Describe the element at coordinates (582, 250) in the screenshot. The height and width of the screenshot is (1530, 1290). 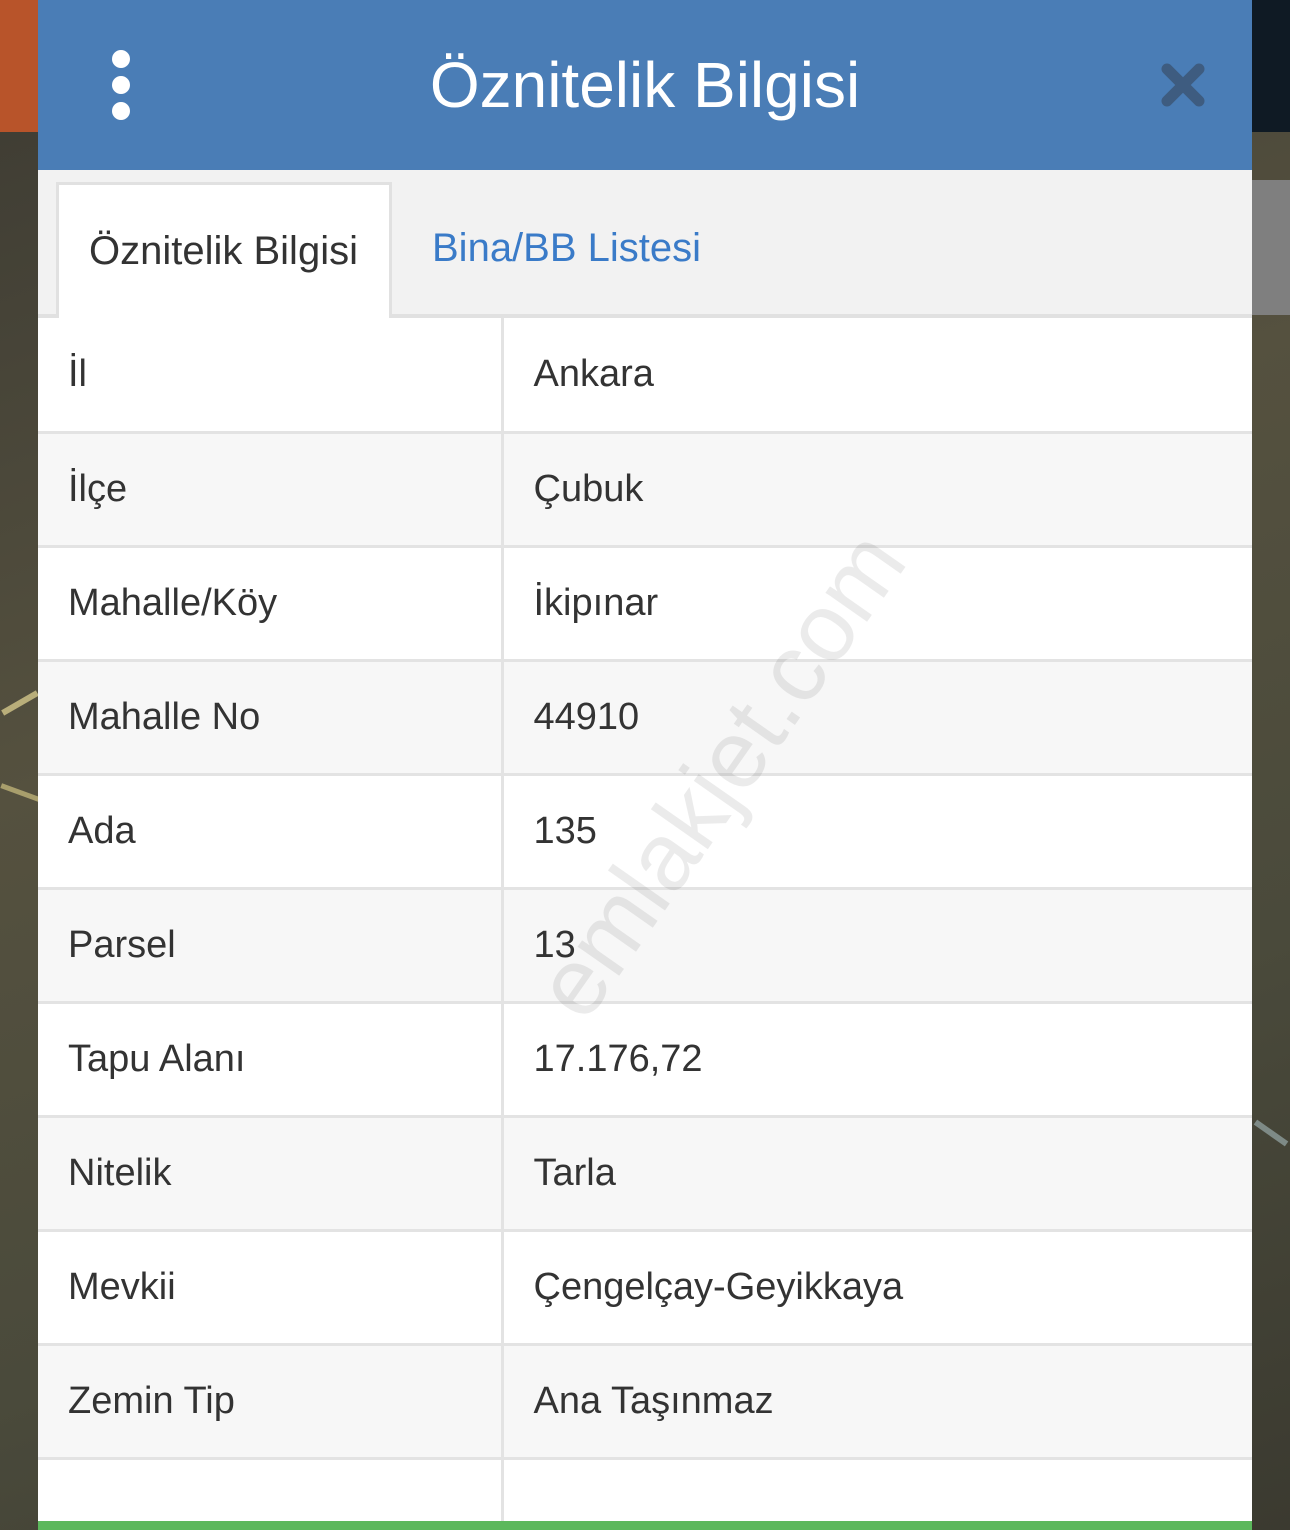
I see `tab-building-list: Bina/BB Listesi` at that location.